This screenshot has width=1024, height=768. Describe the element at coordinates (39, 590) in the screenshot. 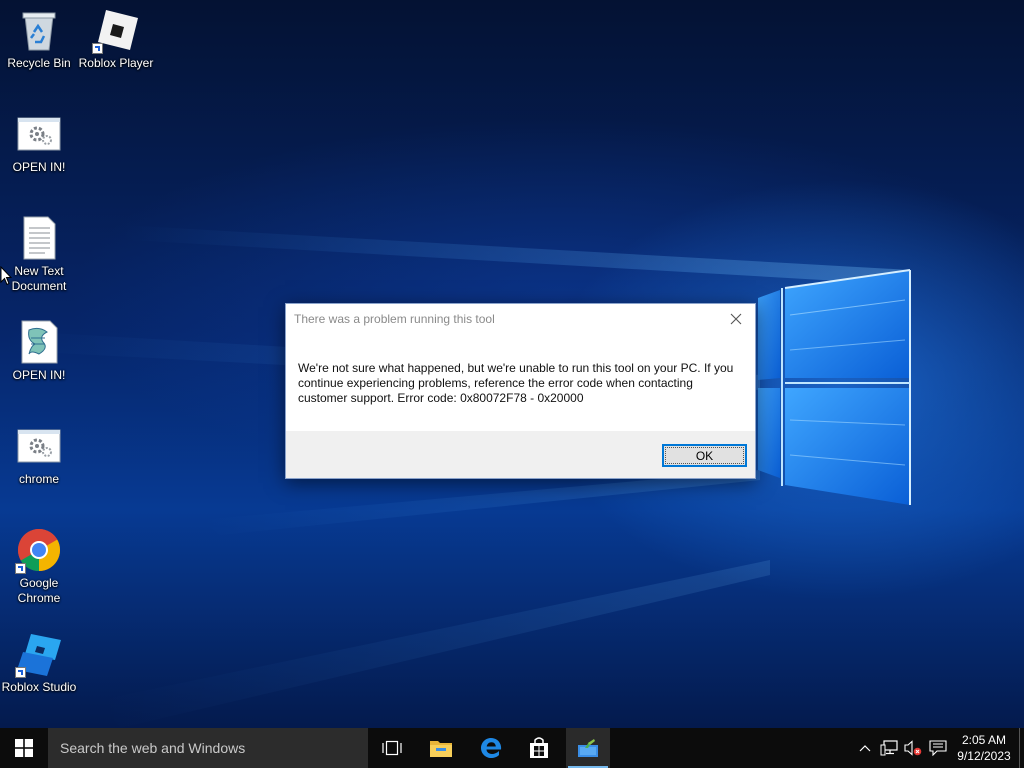

I see `desktop-icon-label: Google Chrome` at that location.